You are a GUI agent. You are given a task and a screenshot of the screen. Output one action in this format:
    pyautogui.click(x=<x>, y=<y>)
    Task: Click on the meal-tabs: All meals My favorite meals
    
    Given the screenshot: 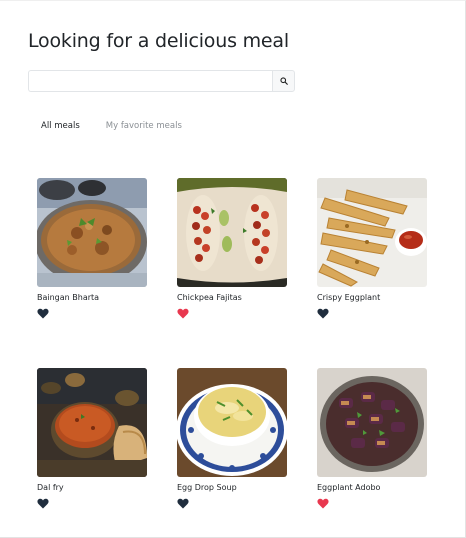 What is the action you would take?
    pyautogui.click(x=111, y=127)
    